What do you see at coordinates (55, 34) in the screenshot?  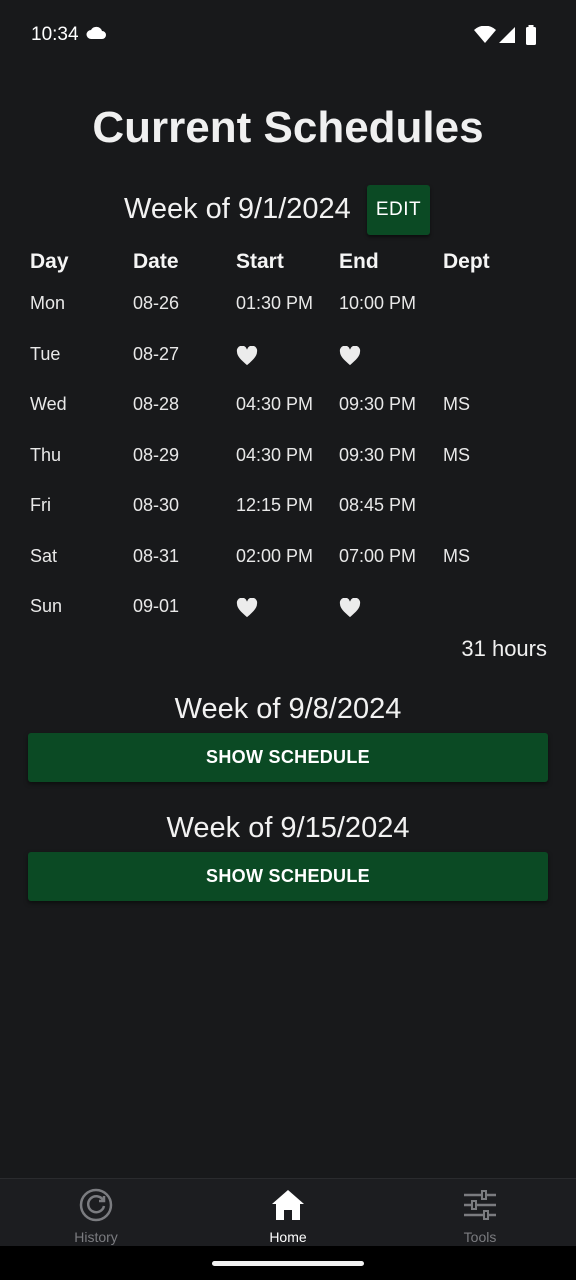 I see `status-time: 10:34` at bounding box center [55, 34].